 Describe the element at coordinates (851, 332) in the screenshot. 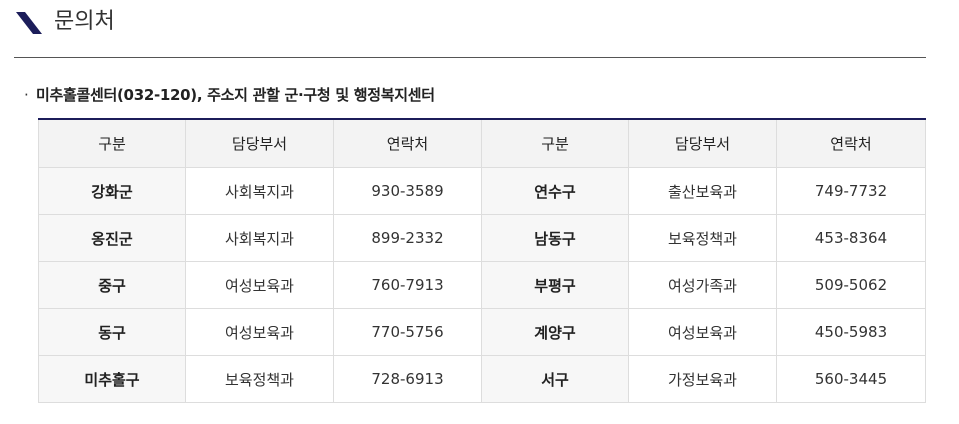

I see `phone-number: 450-5983` at that location.